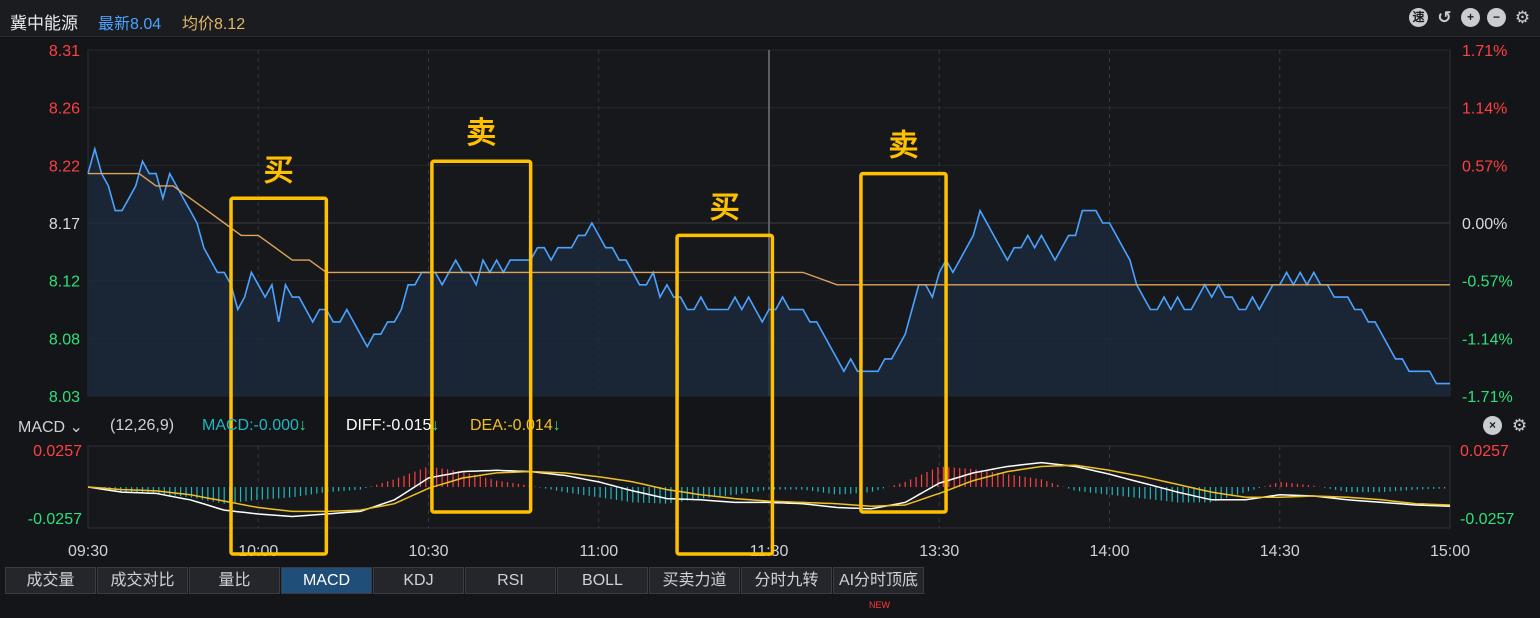  What do you see at coordinates (50, 427) in the screenshot?
I see `indicator-selector: MACD ⌄` at bounding box center [50, 427].